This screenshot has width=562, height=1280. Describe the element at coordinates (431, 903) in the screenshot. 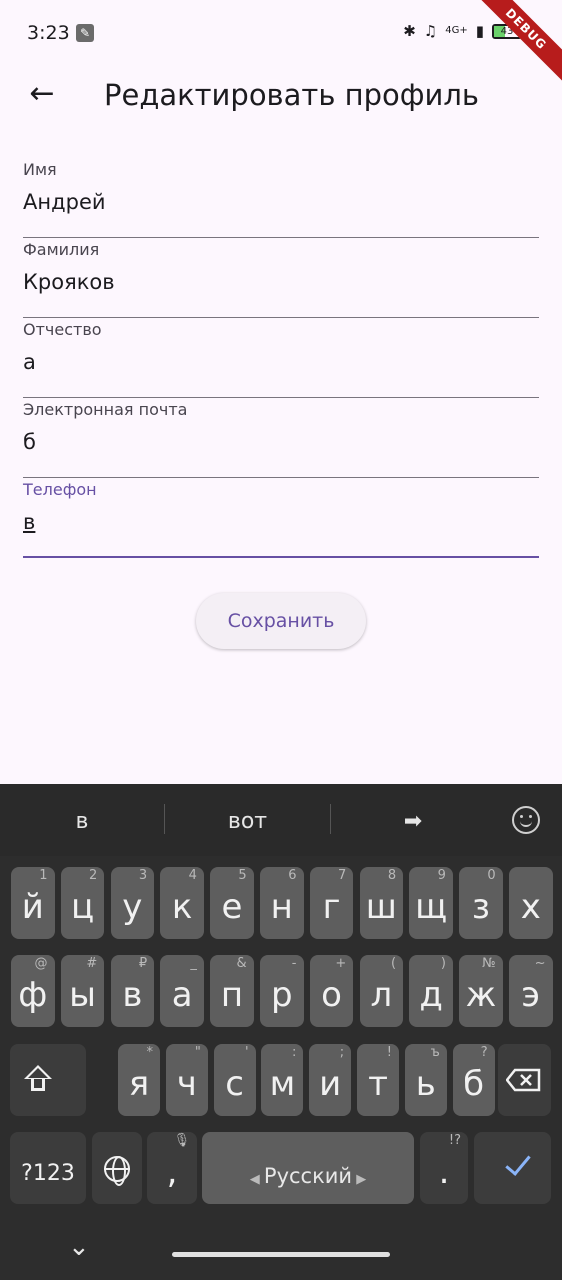

I see `key: 9щ` at that location.